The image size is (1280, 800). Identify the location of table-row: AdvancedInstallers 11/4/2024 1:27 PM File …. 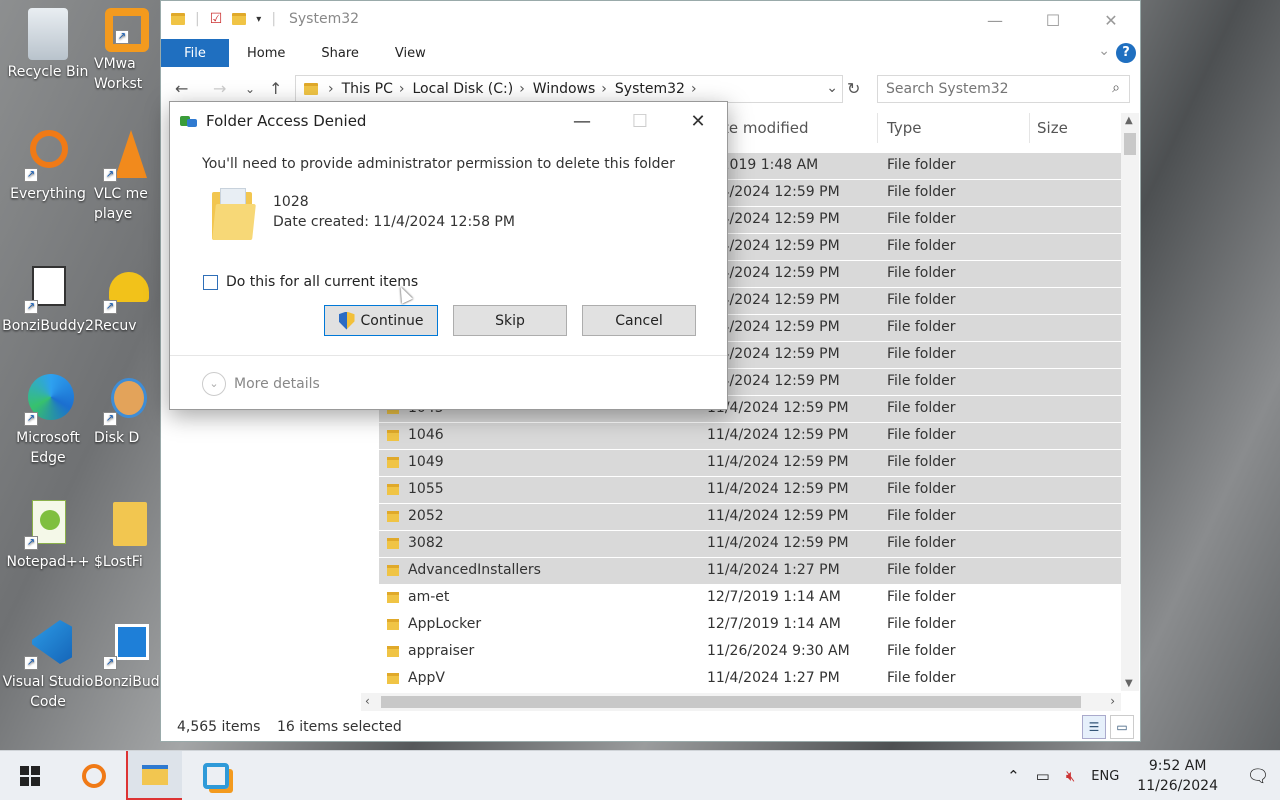
(750, 571).